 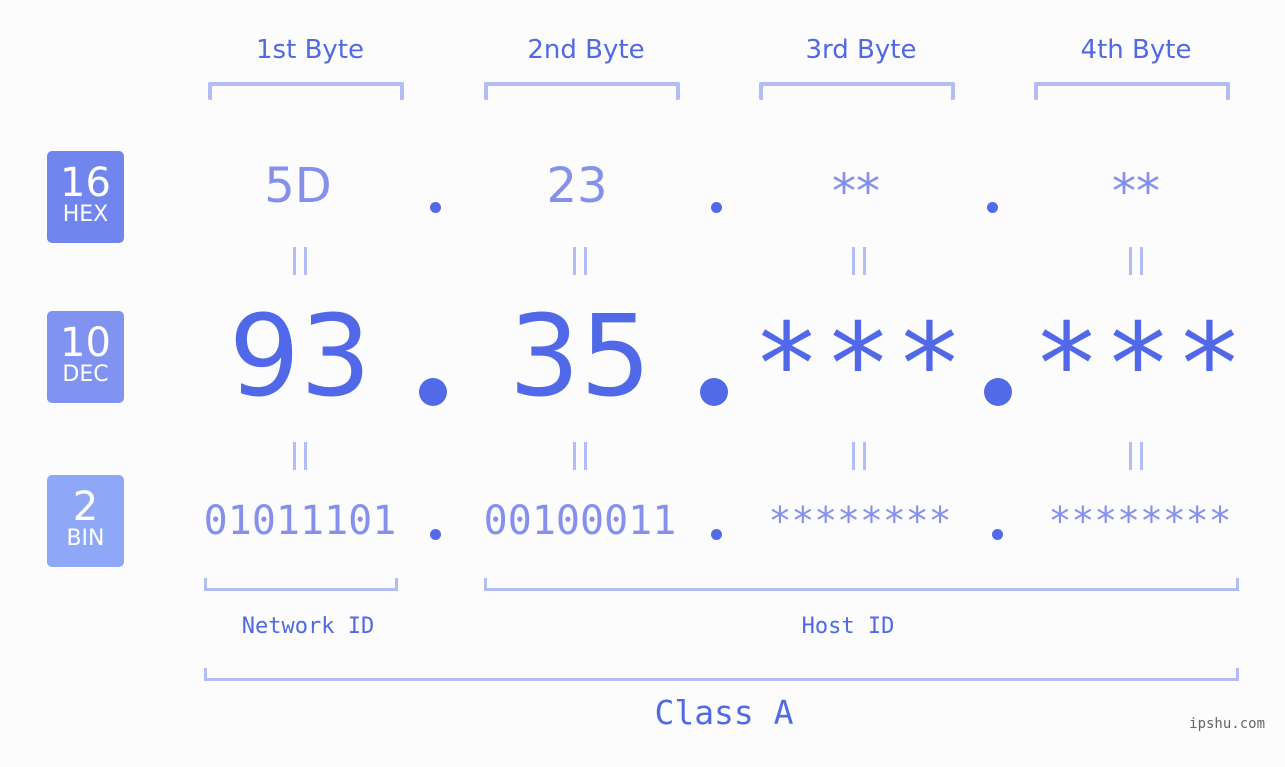 What do you see at coordinates (1140, 365) in the screenshot?
I see `dec-byte-4: ***` at bounding box center [1140, 365].